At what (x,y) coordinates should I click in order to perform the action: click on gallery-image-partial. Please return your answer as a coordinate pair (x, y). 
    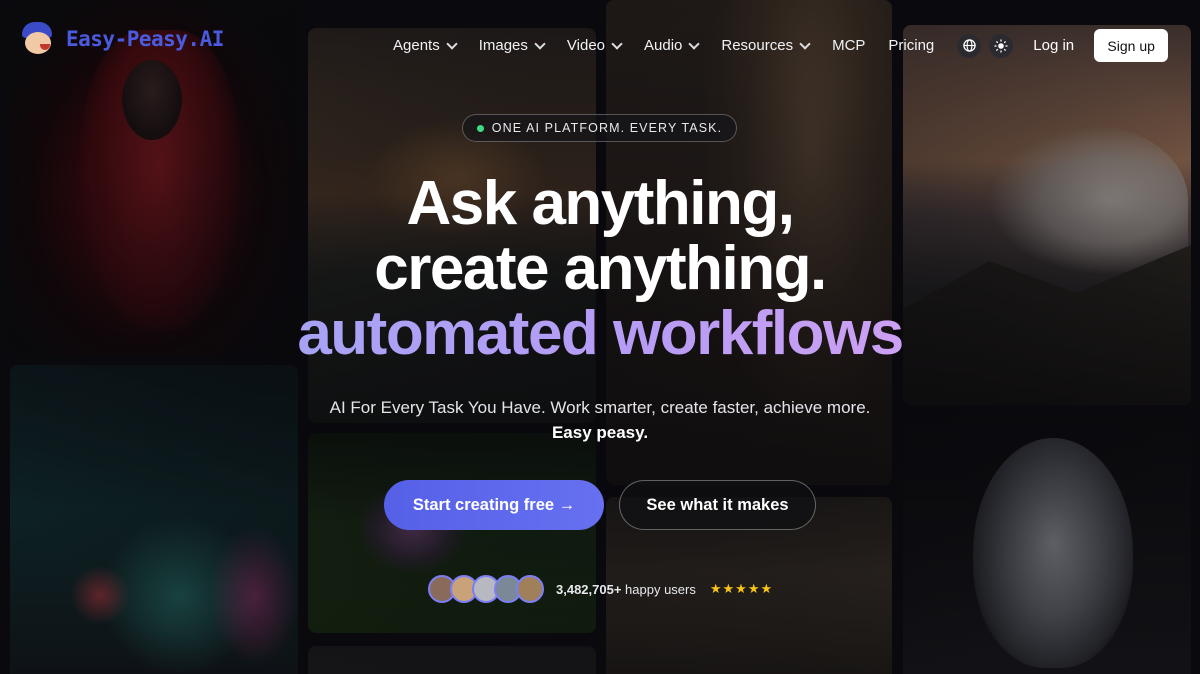
    Looking at the image, I should click on (452, 660).